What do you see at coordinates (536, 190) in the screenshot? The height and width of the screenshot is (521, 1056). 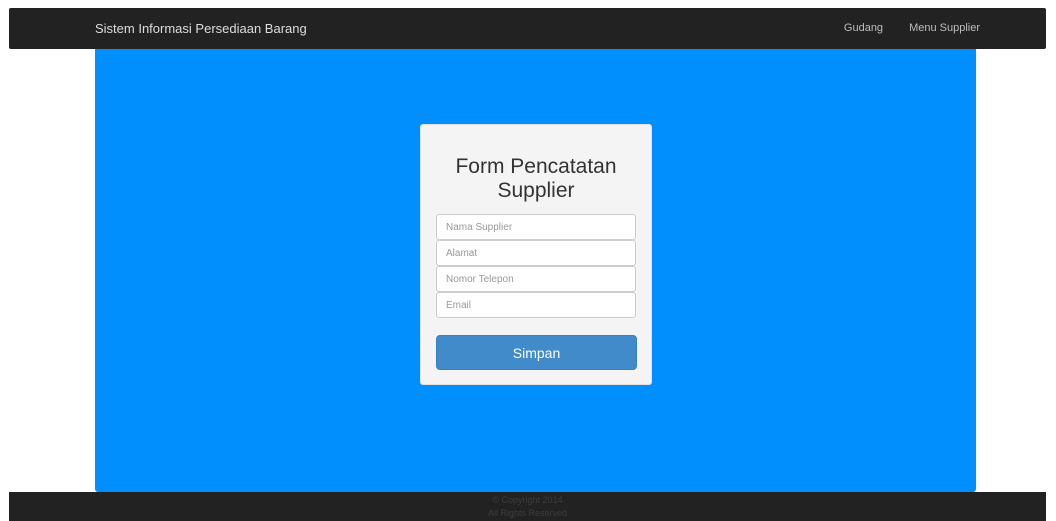 I see `form-title-line2: Supplier` at bounding box center [536, 190].